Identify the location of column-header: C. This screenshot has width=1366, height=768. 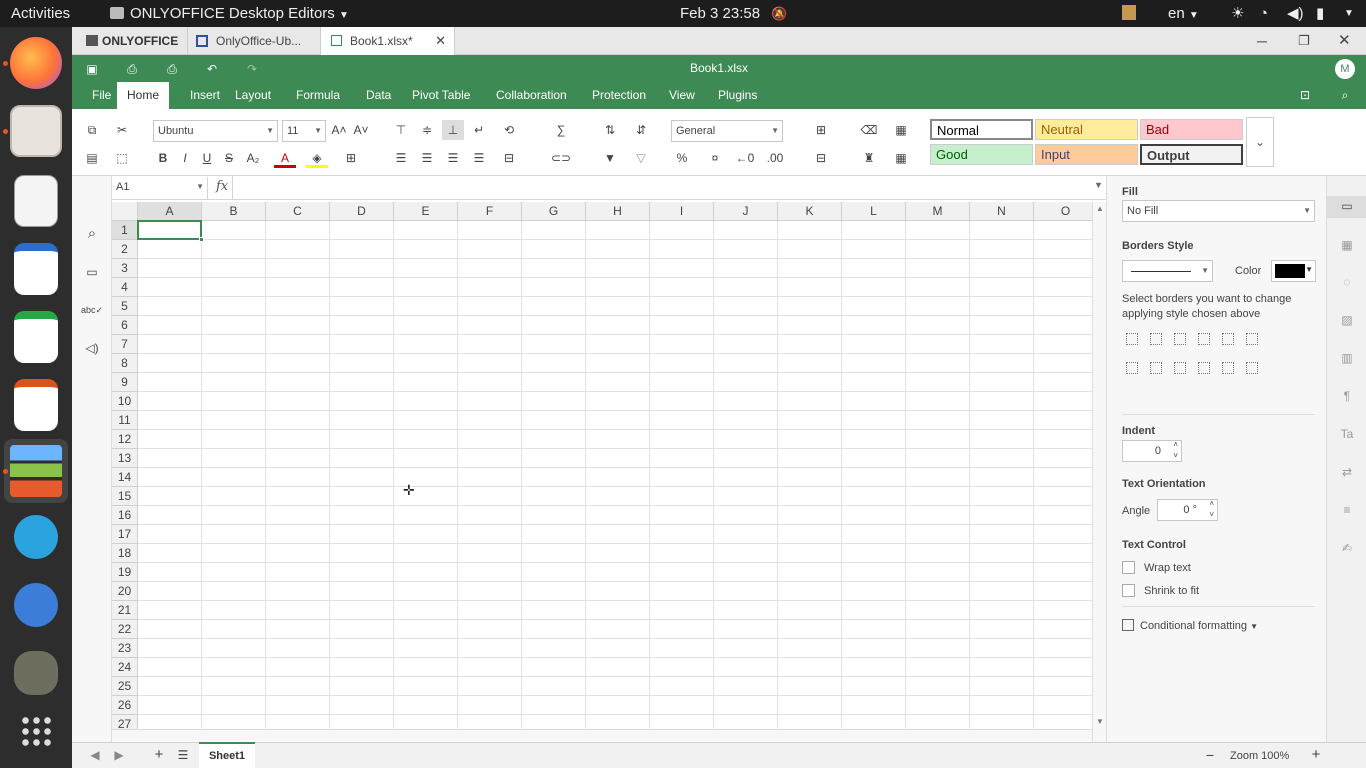
(298, 211).